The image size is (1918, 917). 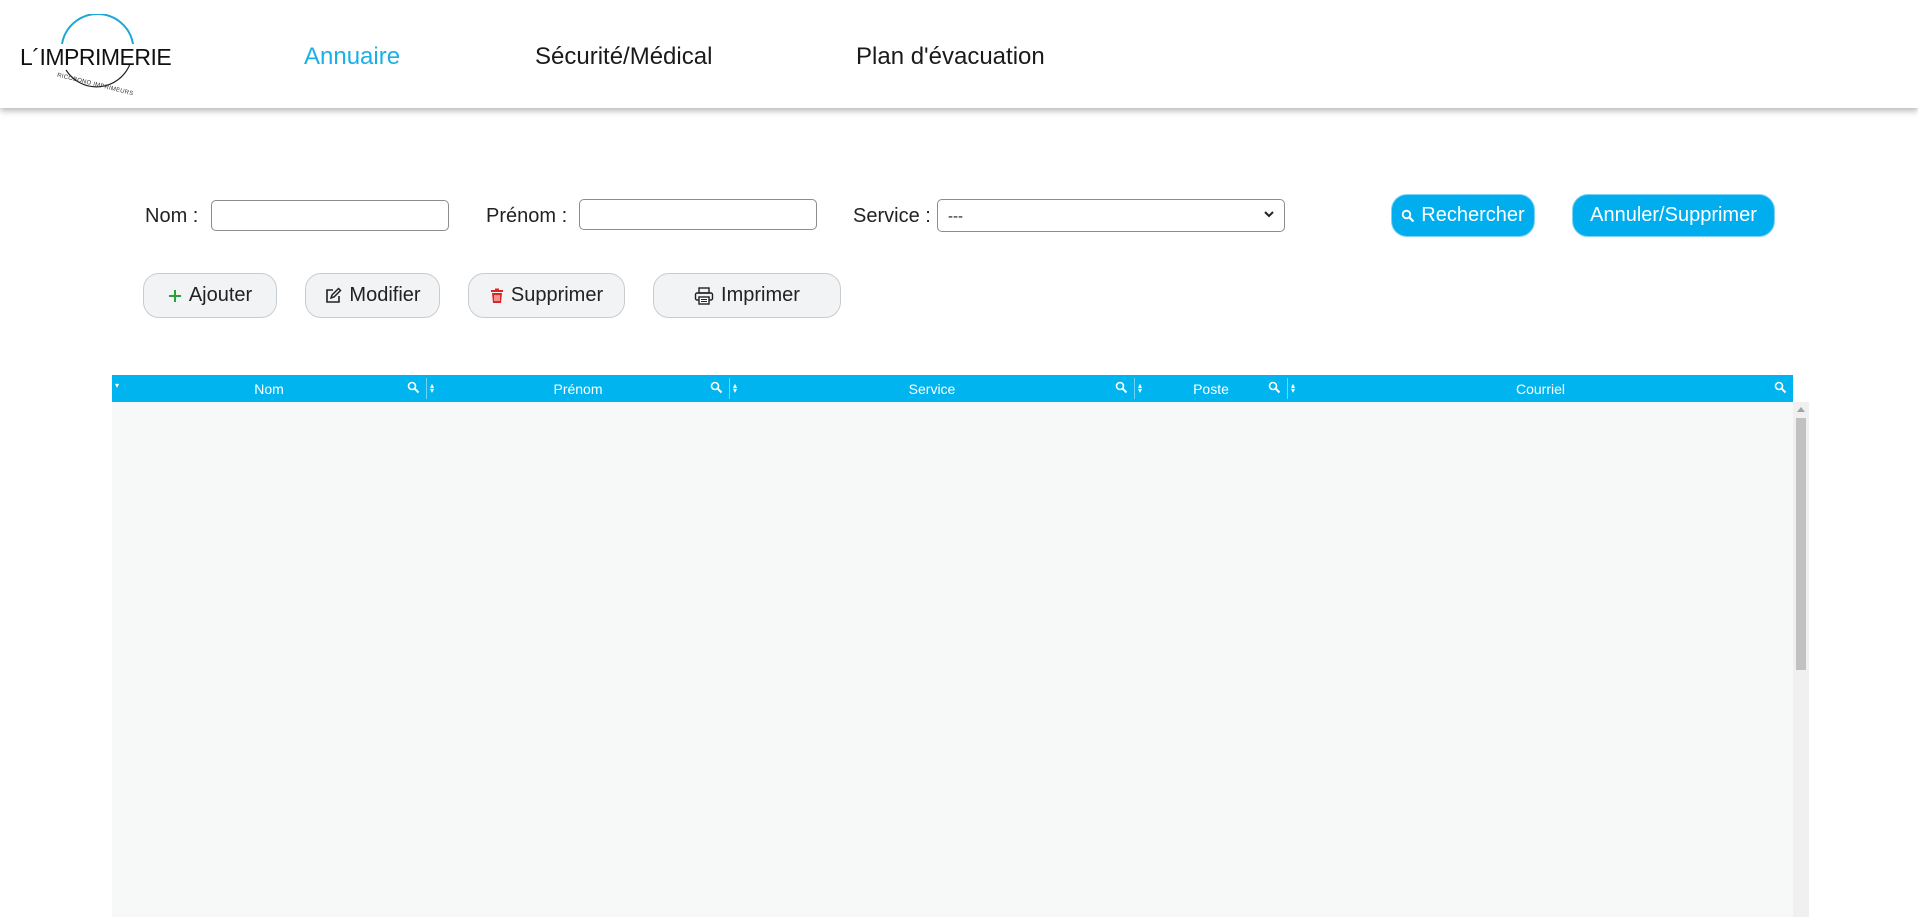 I want to click on column-title: Service, so click(x=932, y=389).